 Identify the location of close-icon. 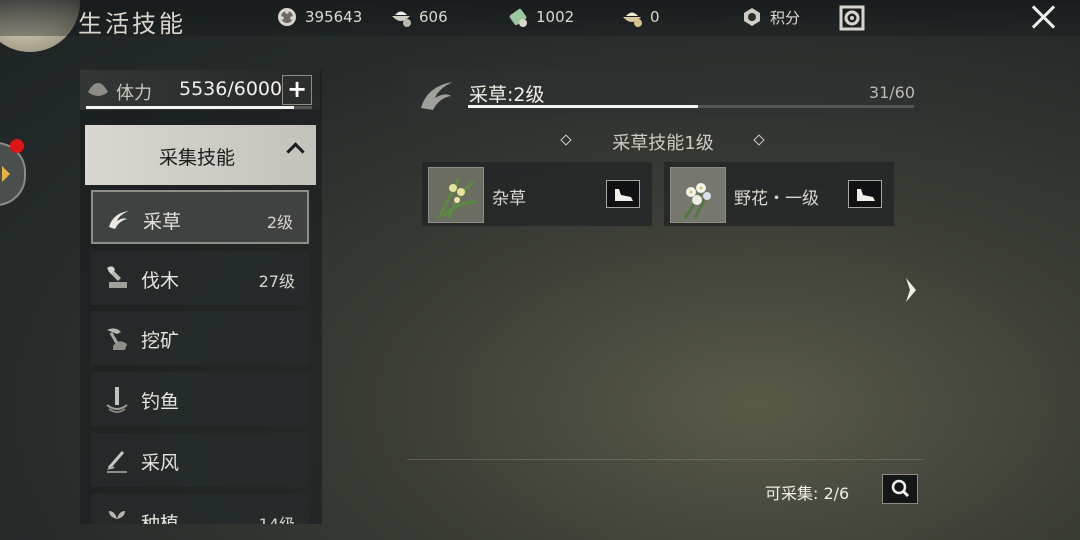
(1043, 17).